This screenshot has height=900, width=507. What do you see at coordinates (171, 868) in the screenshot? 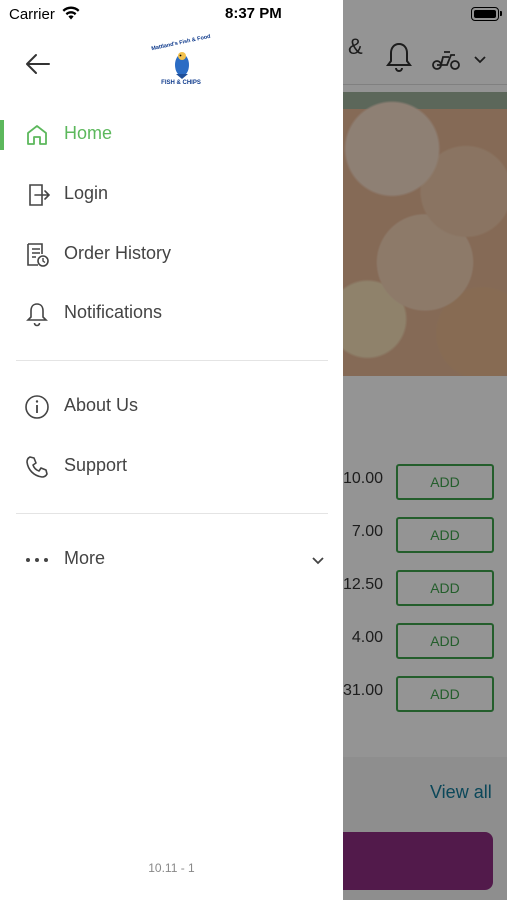
I see `app-version: 10.11 - 1` at bounding box center [171, 868].